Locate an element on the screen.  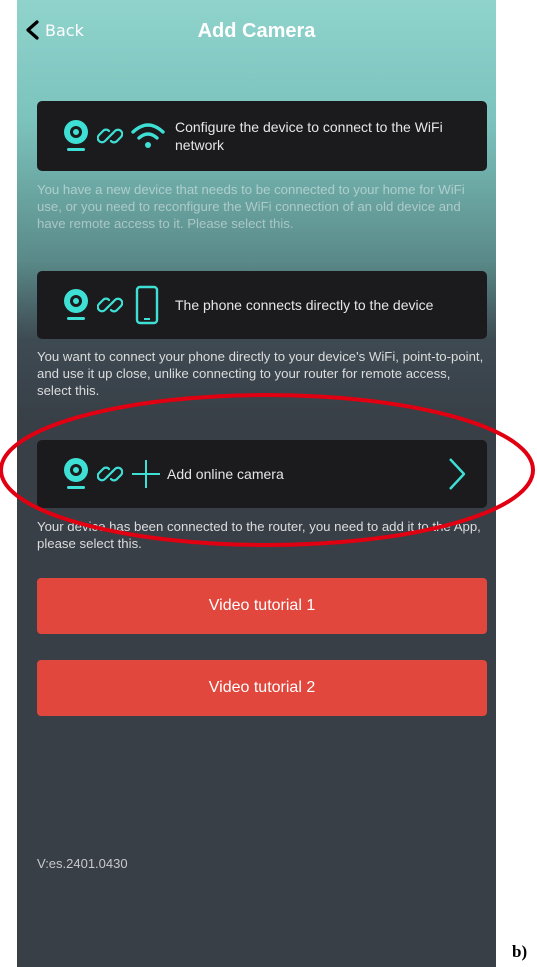
header-bar: Back Add Camera is located at coordinates (256, 33).